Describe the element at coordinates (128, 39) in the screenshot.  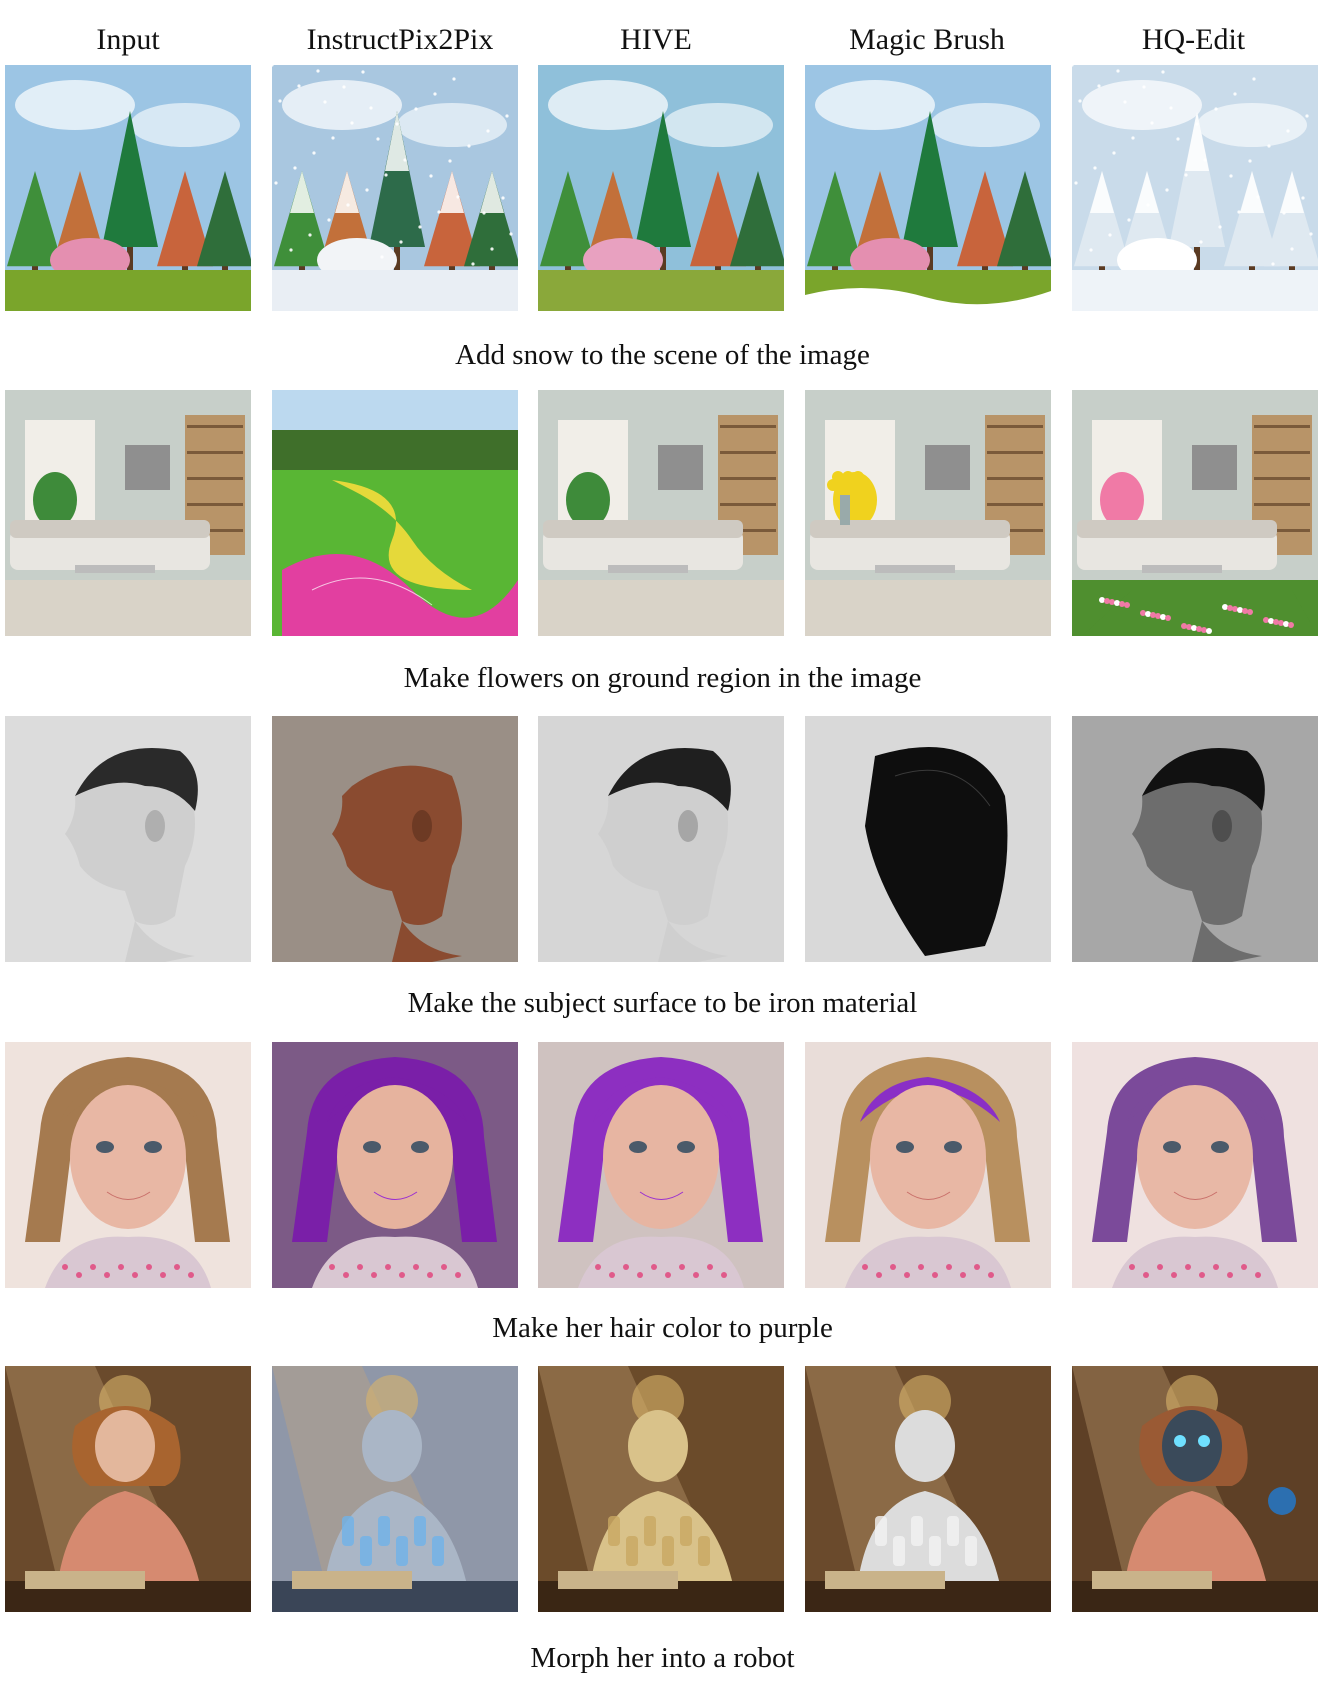
I see `column-header-input: Input` at that location.